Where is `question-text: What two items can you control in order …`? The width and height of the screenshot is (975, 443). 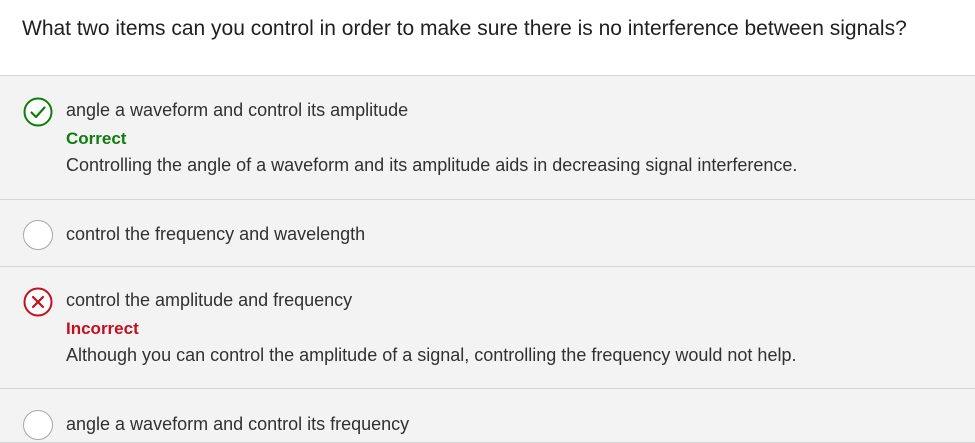 question-text: What two items can you control in order … is located at coordinates (464, 28).